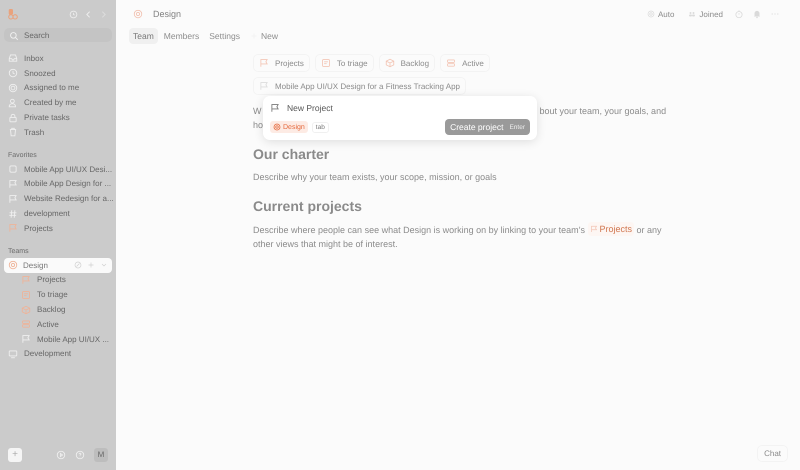 This screenshot has height=470, width=800. What do you see at coordinates (58, 324) in the screenshot?
I see `team-view-item: Active` at bounding box center [58, 324].